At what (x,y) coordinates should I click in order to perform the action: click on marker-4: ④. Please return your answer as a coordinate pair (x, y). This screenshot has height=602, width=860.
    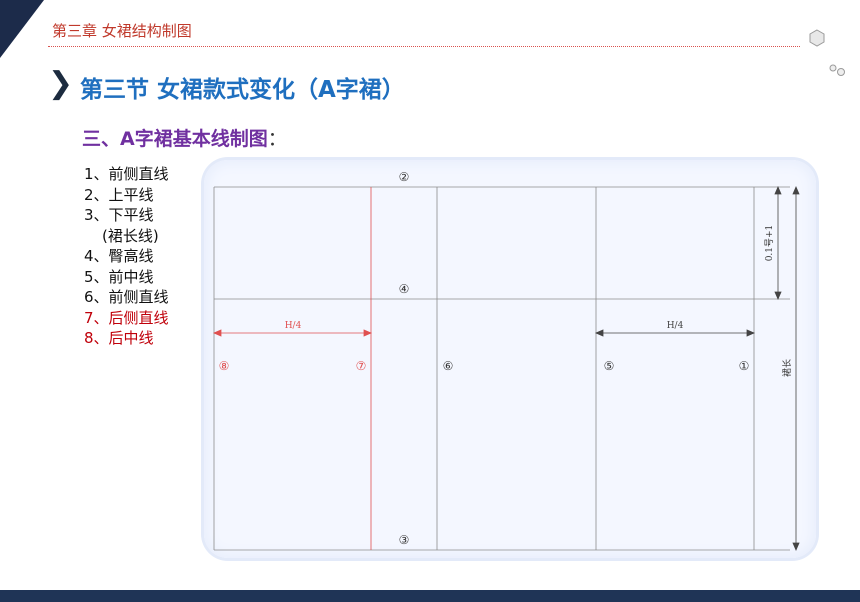
    Looking at the image, I should click on (404, 289).